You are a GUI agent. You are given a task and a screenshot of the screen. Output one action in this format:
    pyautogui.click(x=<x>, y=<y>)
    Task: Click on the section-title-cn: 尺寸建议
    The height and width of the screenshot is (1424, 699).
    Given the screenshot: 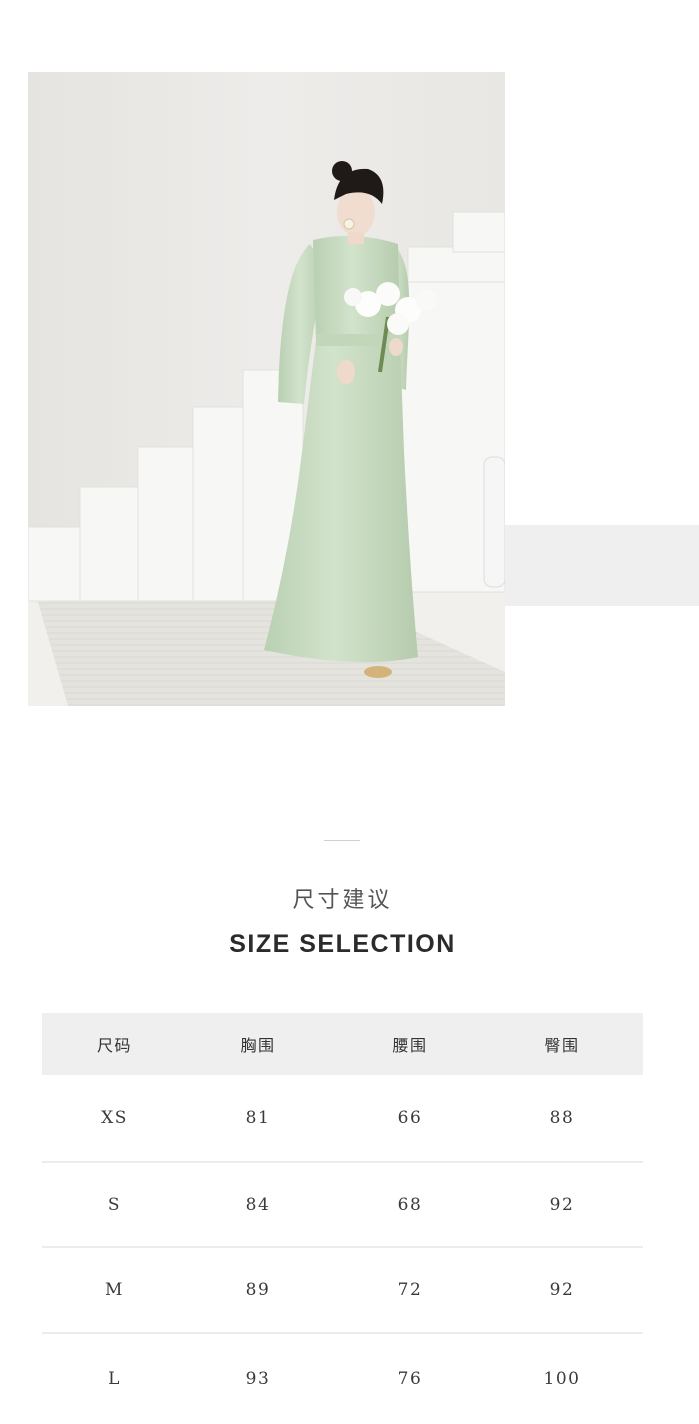 What is the action you would take?
    pyautogui.click(x=342, y=900)
    